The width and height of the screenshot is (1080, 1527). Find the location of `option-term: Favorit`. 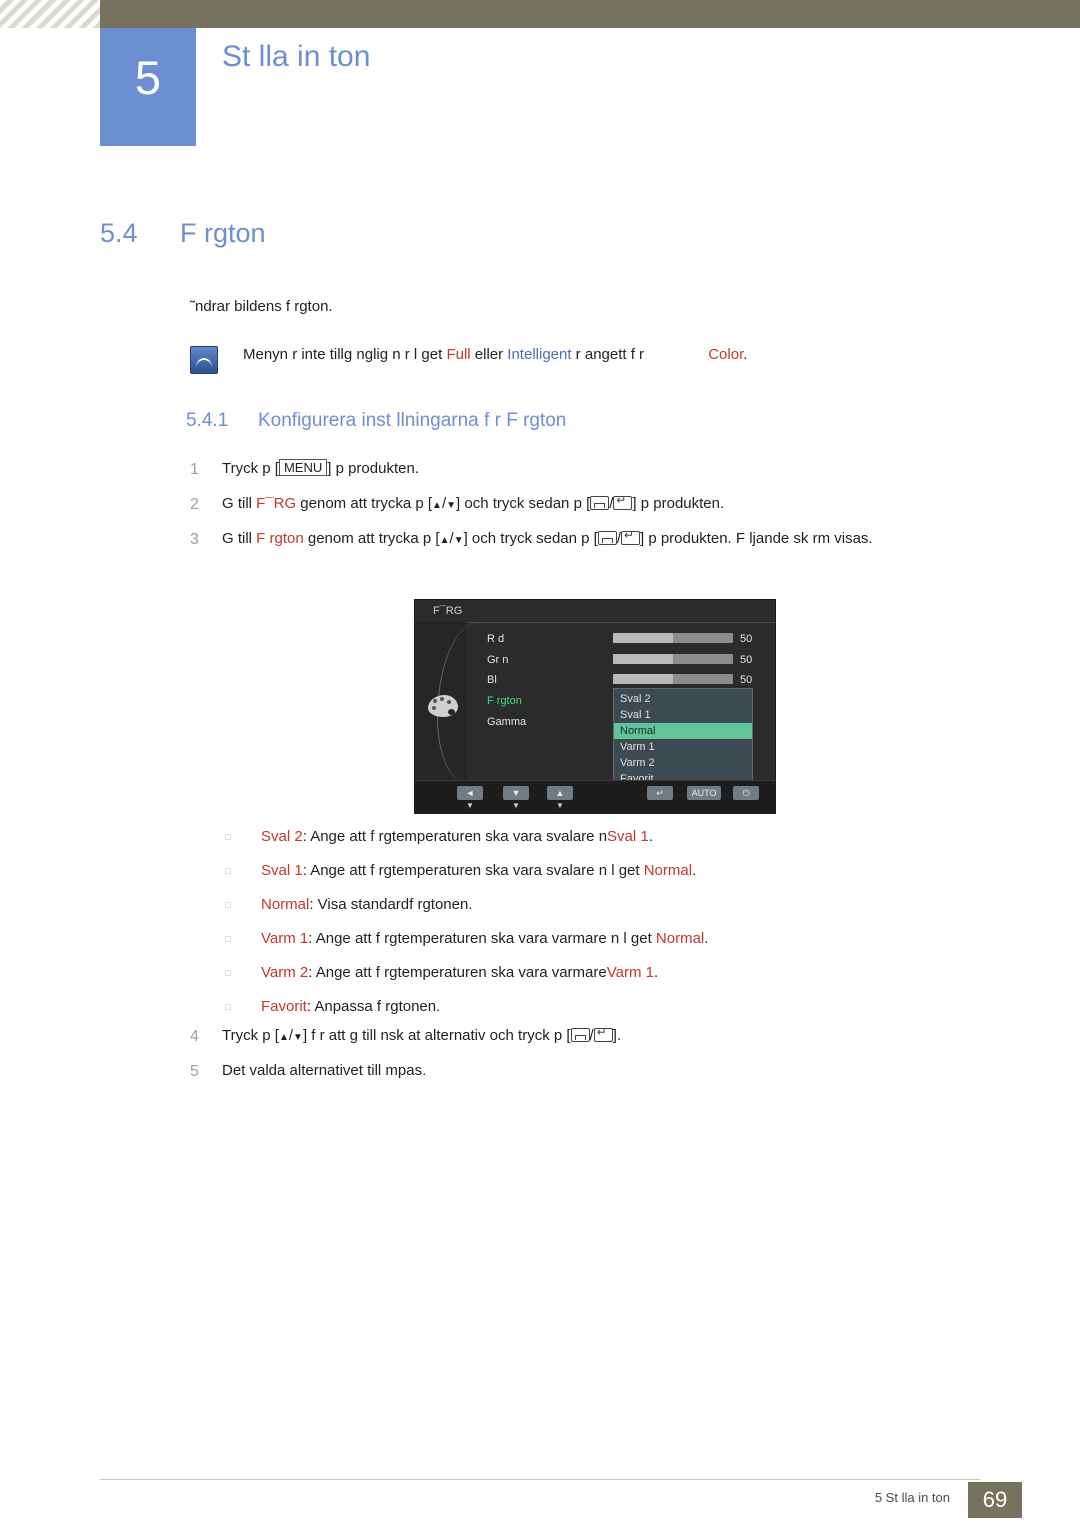

option-term: Favorit is located at coordinates (284, 1006).